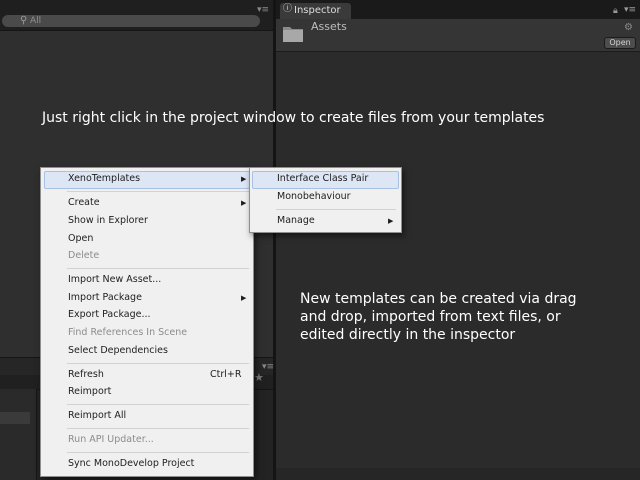 This screenshot has width=640, height=480. I want to click on menu-item-xenotemplates: XenoTemplates, so click(104, 179).